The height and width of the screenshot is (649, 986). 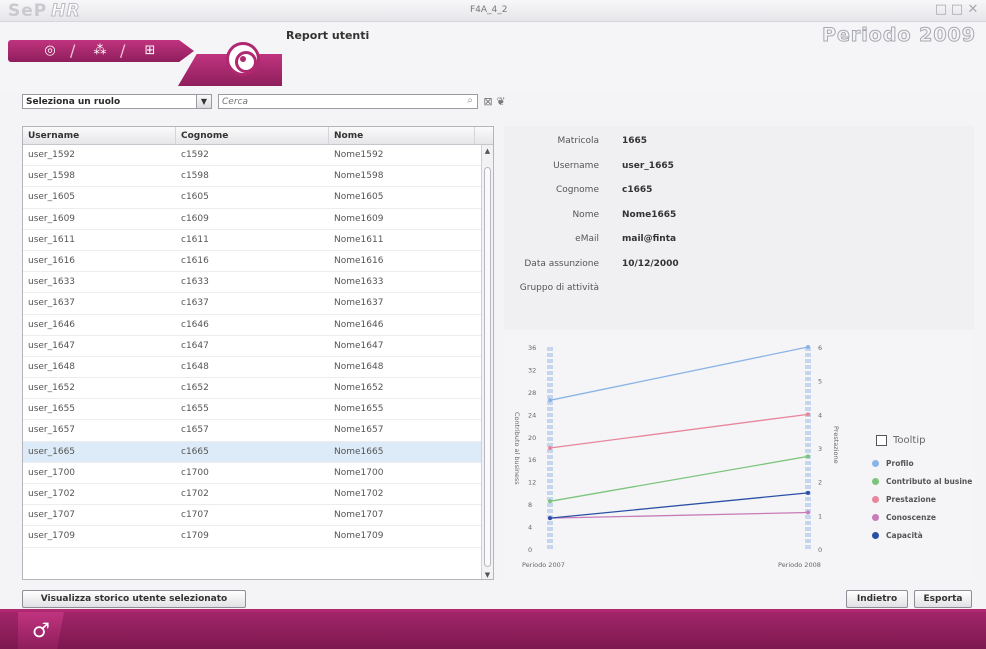 What do you see at coordinates (258, 198) in the screenshot?
I see `table-row: user_1605 c1605 Nome1605` at bounding box center [258, 198].